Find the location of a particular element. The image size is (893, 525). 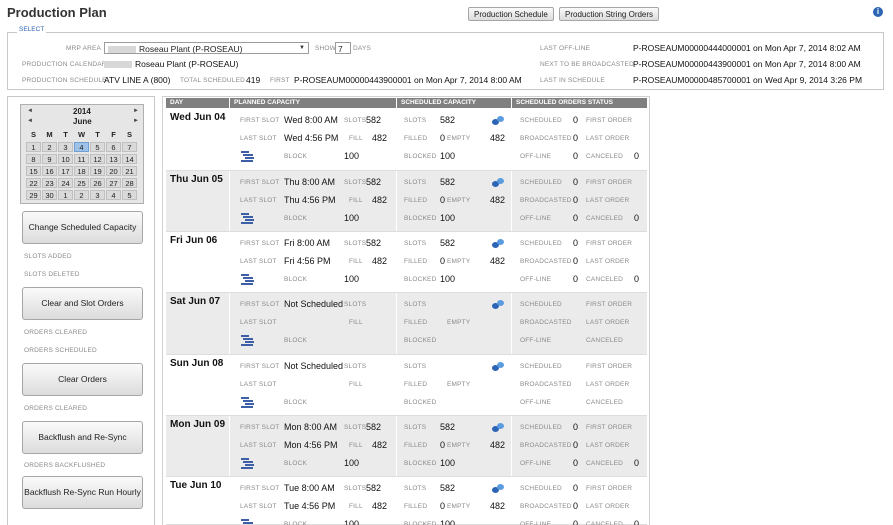

calendar-day: 21 is located at coordinates (129, 171).